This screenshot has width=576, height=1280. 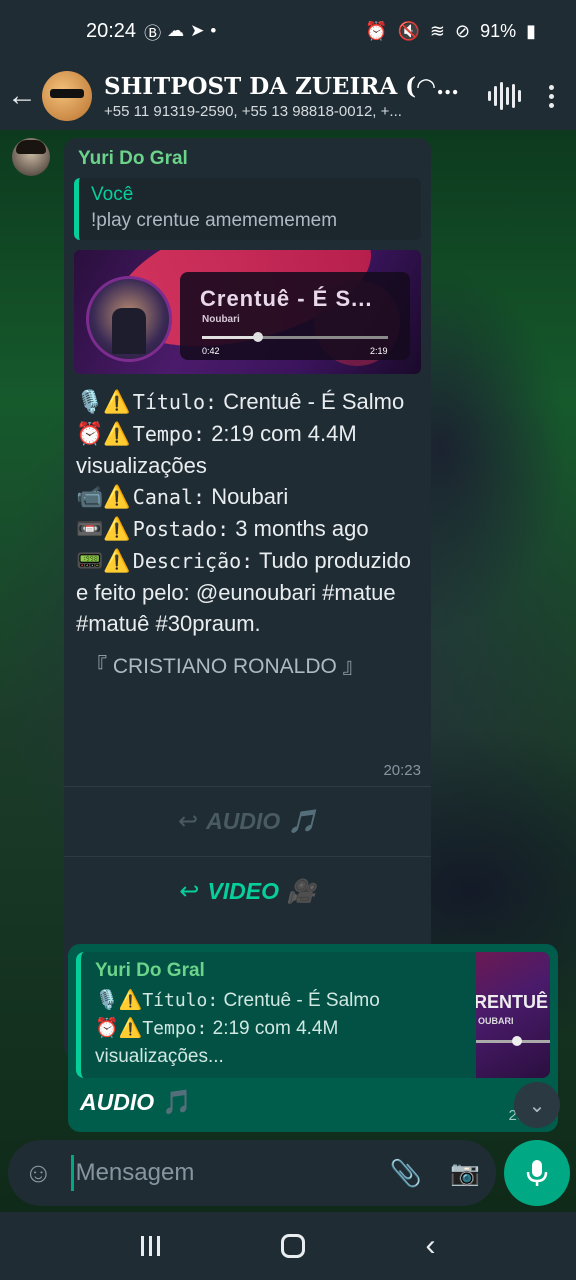 I want to click on pager-warning-icon: 📟⚠️, so click(x=103, y=560).